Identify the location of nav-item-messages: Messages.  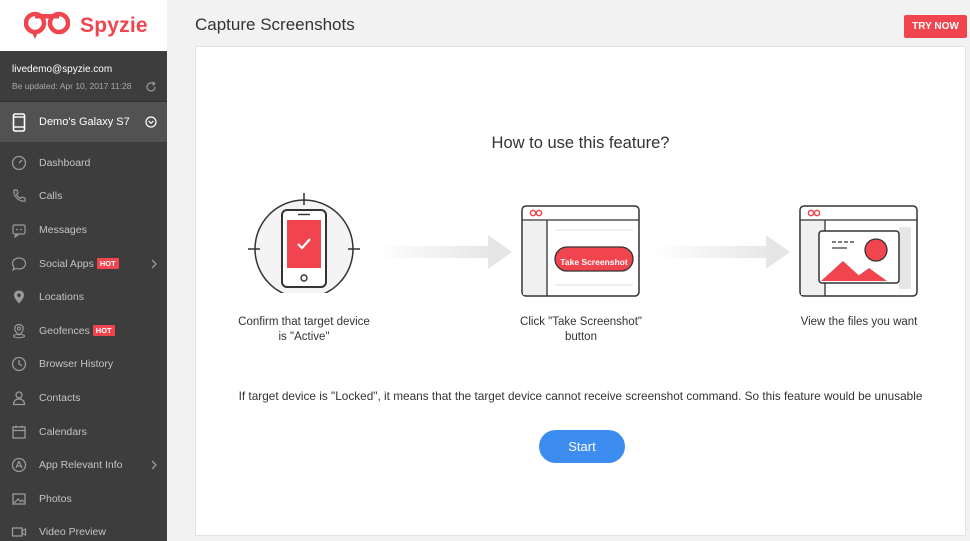
(83, 230).